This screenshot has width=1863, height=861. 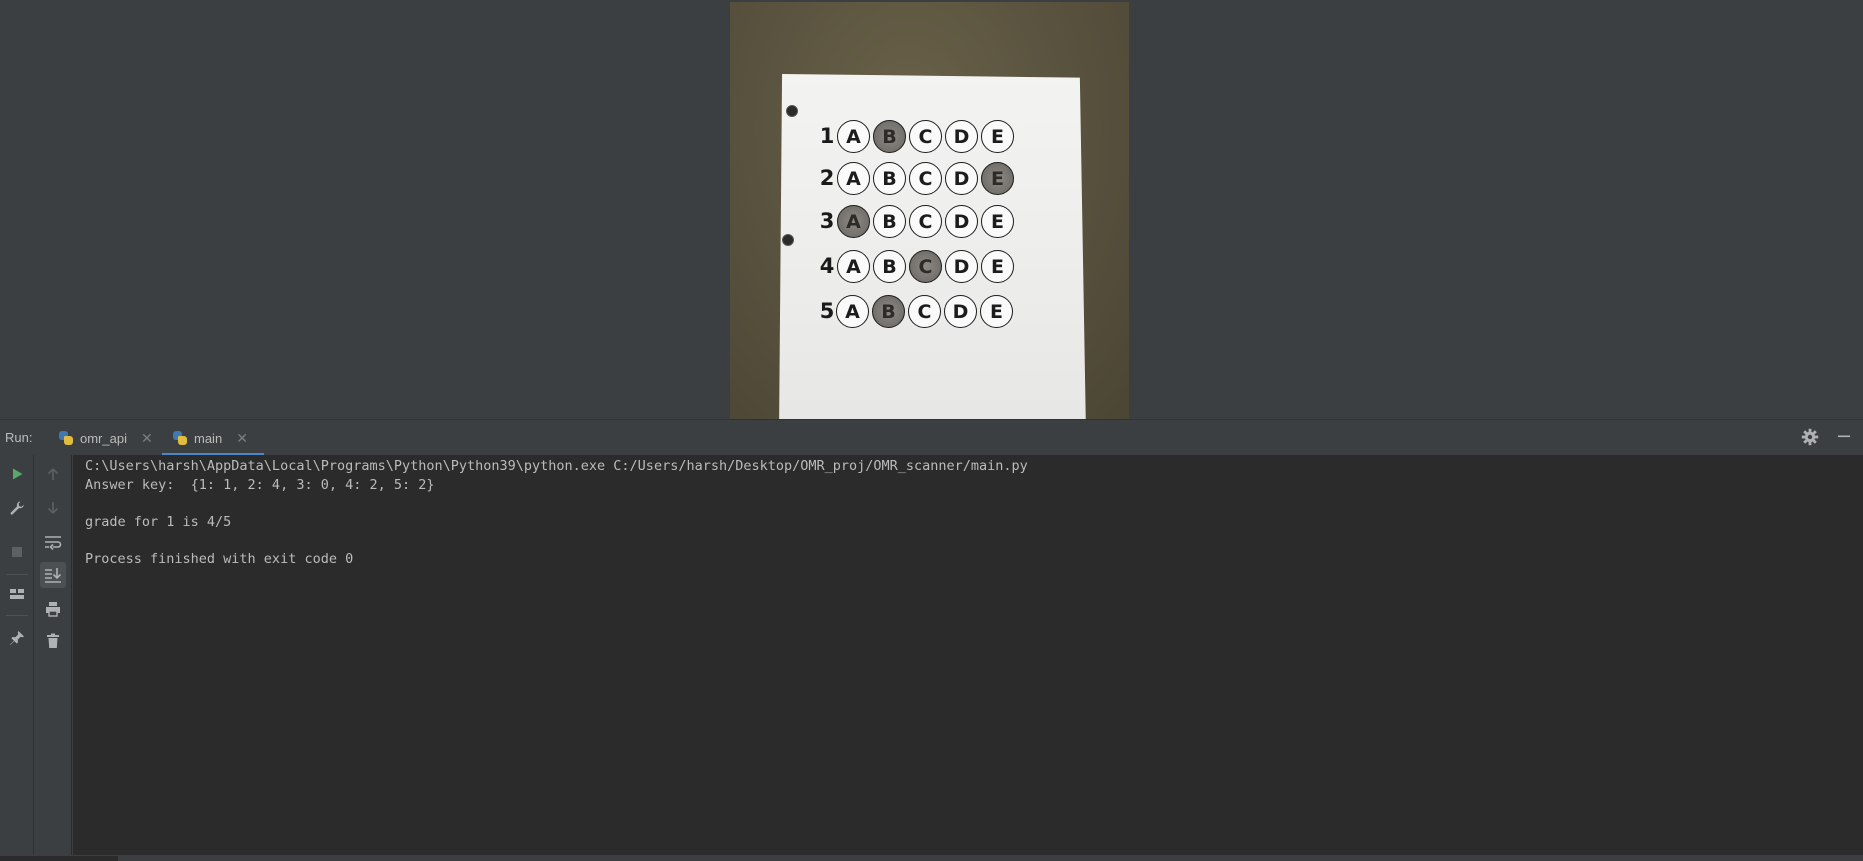 What do you see at coordinates (925, 266) in the screenshot?
I see `filled-answer-bubble: C` at bounding box center [925, 266].